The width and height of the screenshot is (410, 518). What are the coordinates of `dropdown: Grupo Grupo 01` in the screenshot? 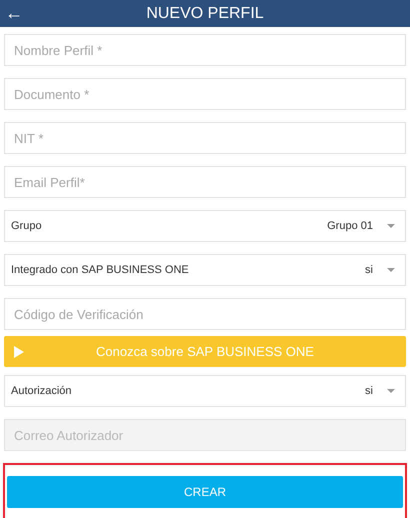 It's located at (205, 226).